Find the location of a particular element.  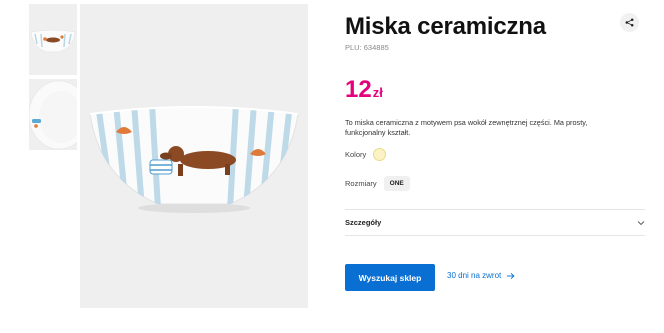

details-label: Szczegóły is located at coordinates (363, 222).